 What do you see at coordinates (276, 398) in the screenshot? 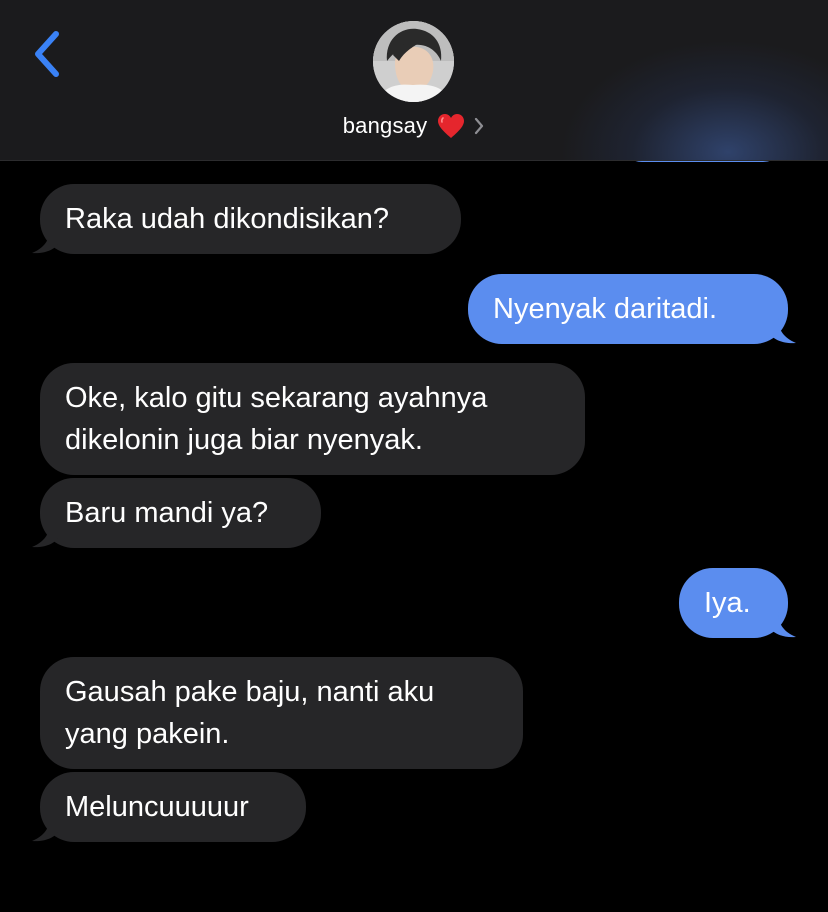
I see `message-text-line-1: Oke, kalo gitu sekarang ayahnya` at bounding box center [276, 398].